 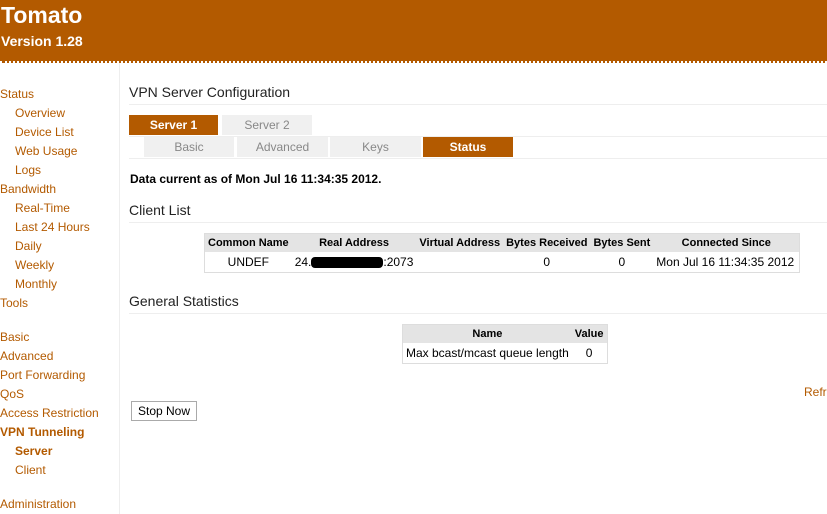 I want to click on client-list-title: Client List, so click(x=160, y=210).